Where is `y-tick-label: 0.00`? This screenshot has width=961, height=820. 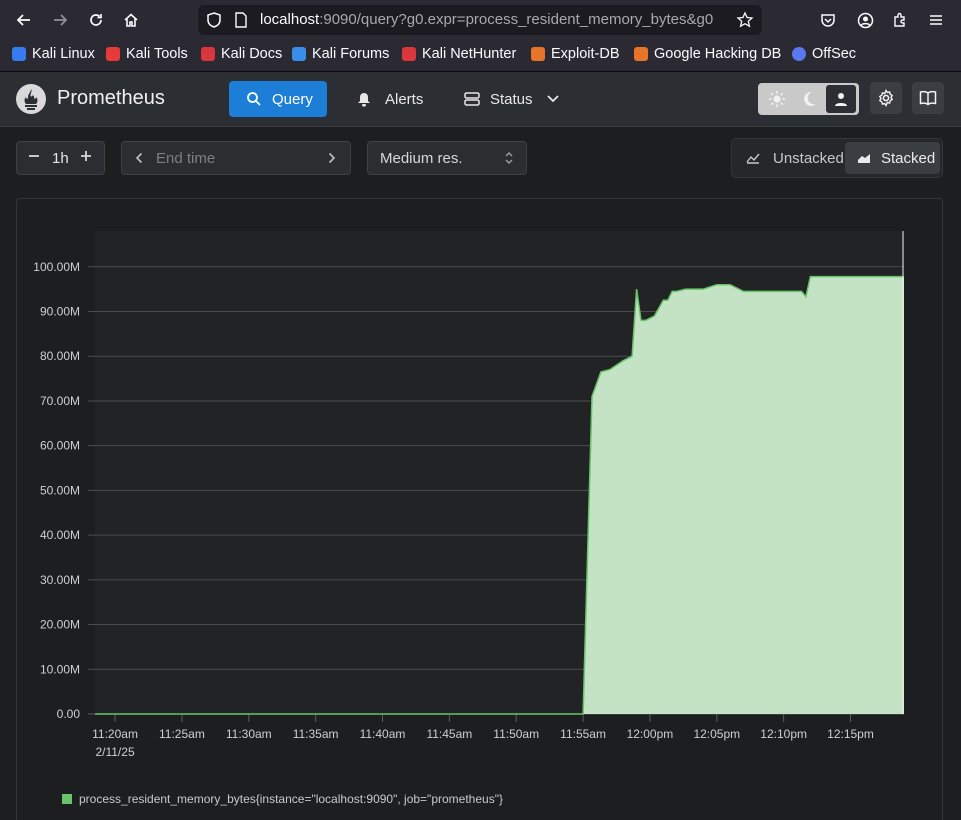 y-tick-label: 0.00 is located at coordinates (69, 714).